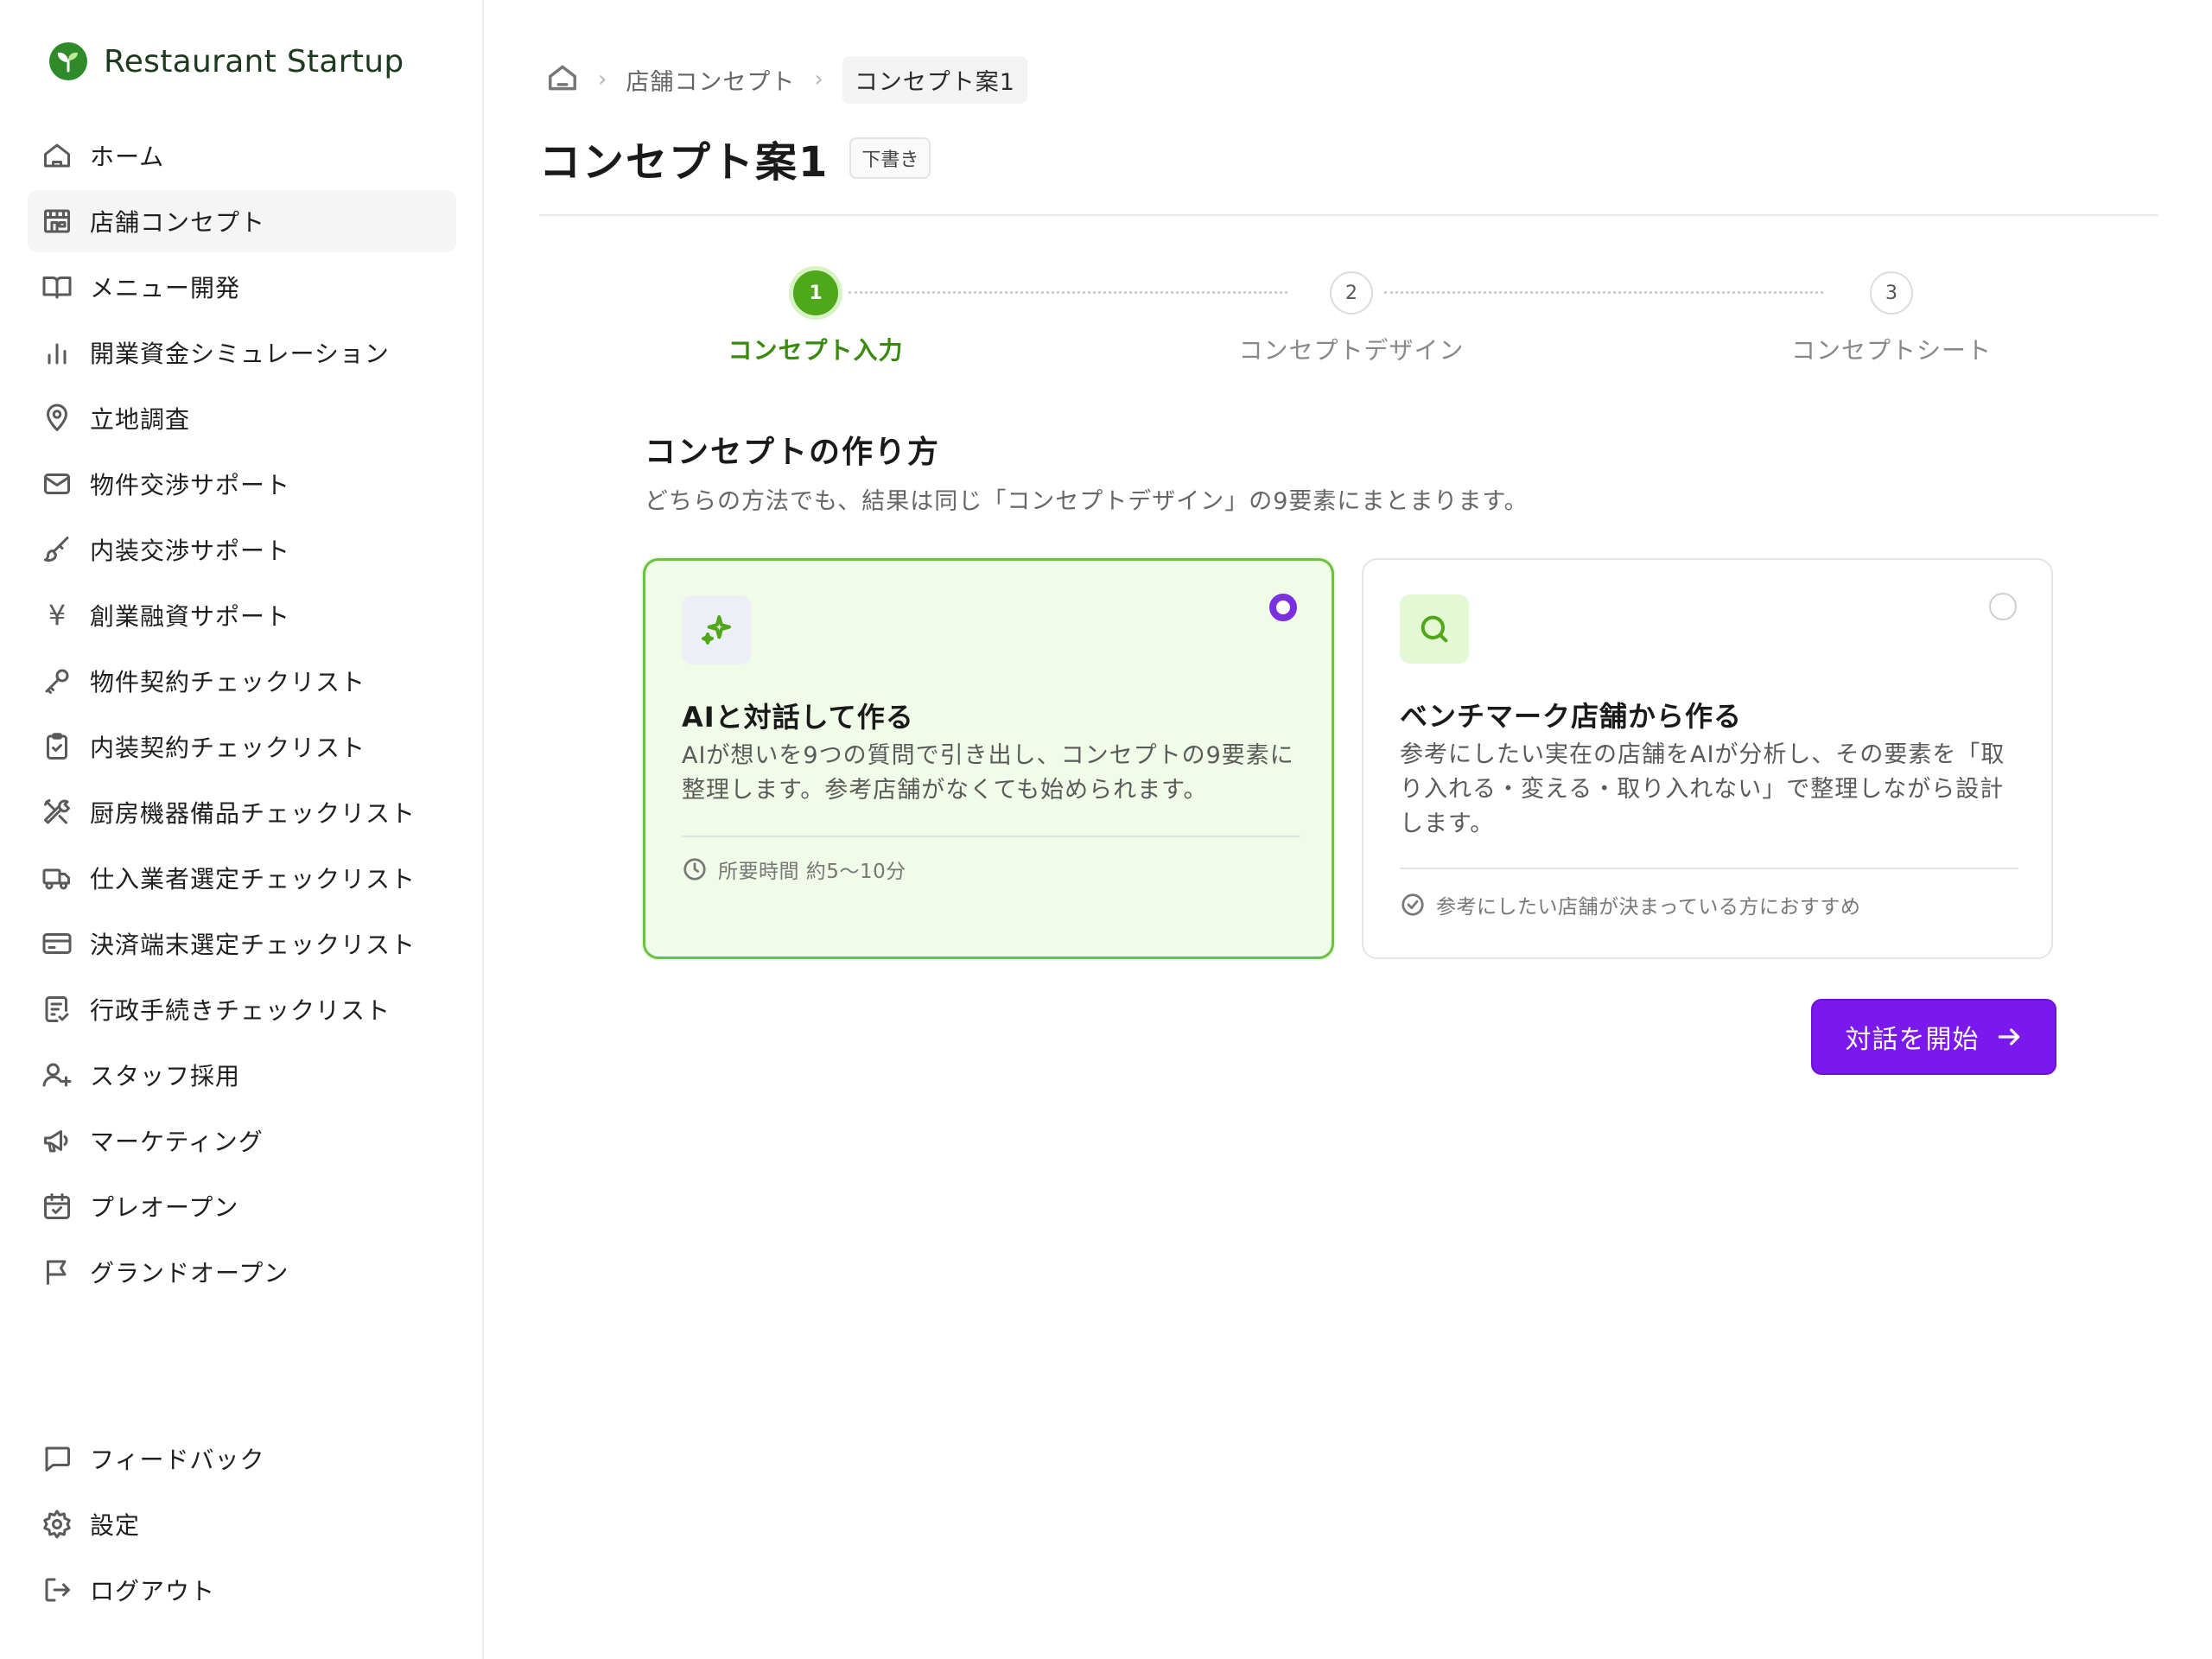  I want to click on sidebar-item-kitchen-equipment-checklist: 厨房機器備品チェックリスト, so click(242, 812).